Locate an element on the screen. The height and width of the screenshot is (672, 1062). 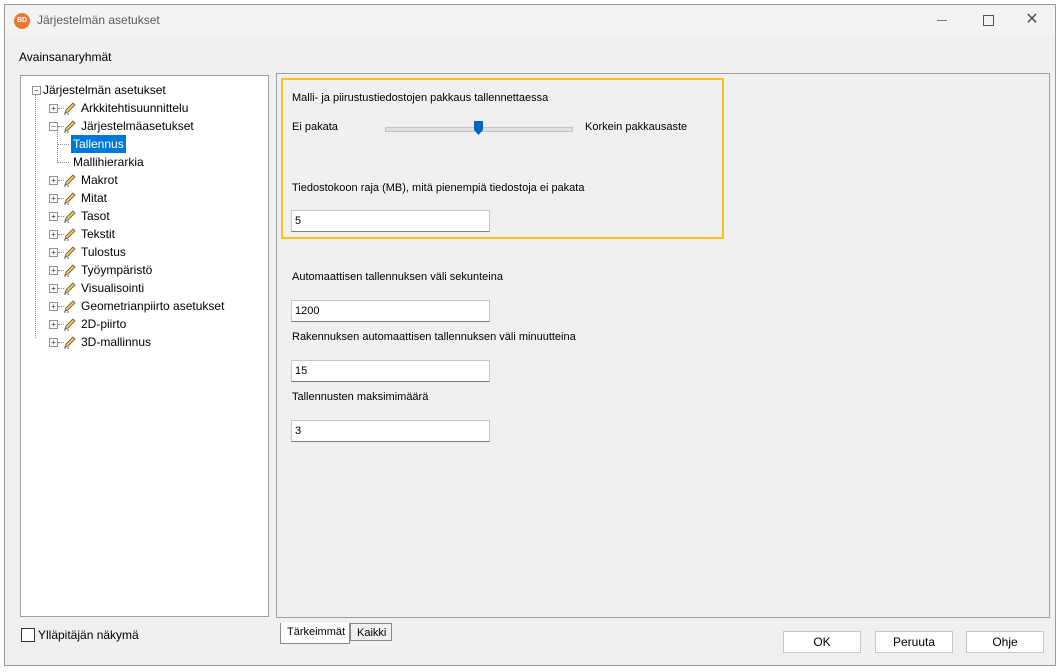
admin-view-label: Ylläpitäjän näkymä is located at coordinates (88, 635).